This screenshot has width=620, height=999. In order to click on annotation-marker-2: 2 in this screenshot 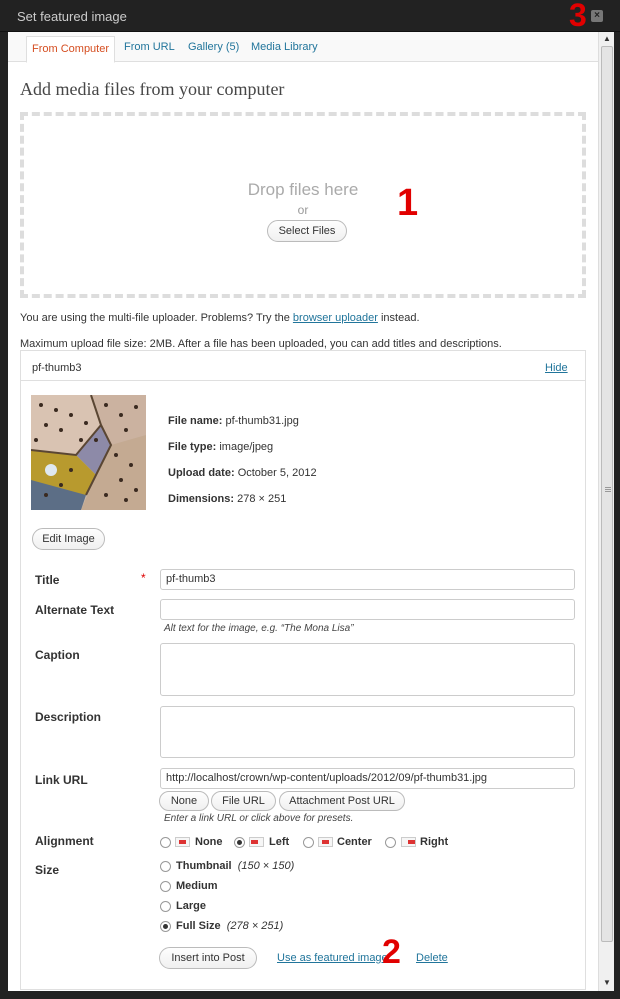, I will do `click(391, 952)`.